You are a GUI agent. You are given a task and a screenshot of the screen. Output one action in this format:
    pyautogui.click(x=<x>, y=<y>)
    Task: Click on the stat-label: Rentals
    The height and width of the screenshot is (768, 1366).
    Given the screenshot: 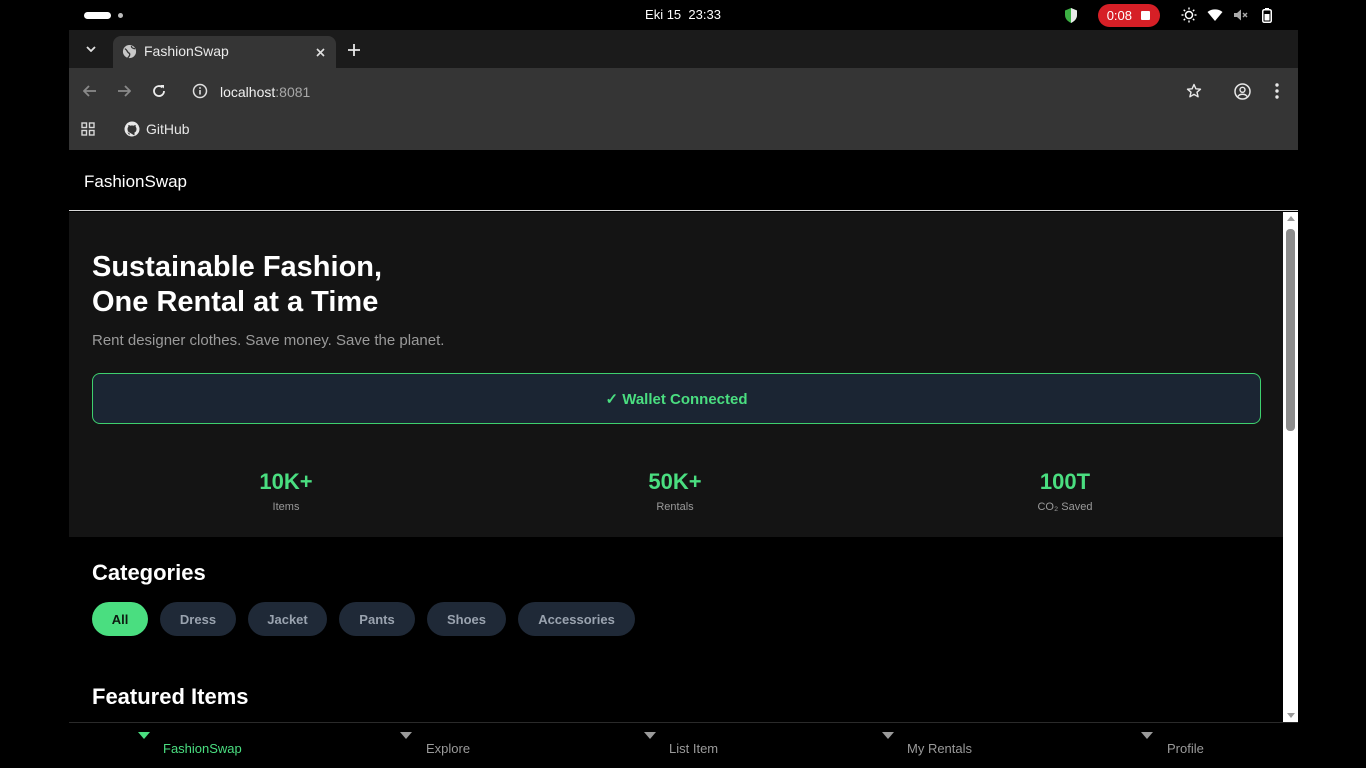 What is the action you would take?
    pyautogui.click(x=675, y=507)
    